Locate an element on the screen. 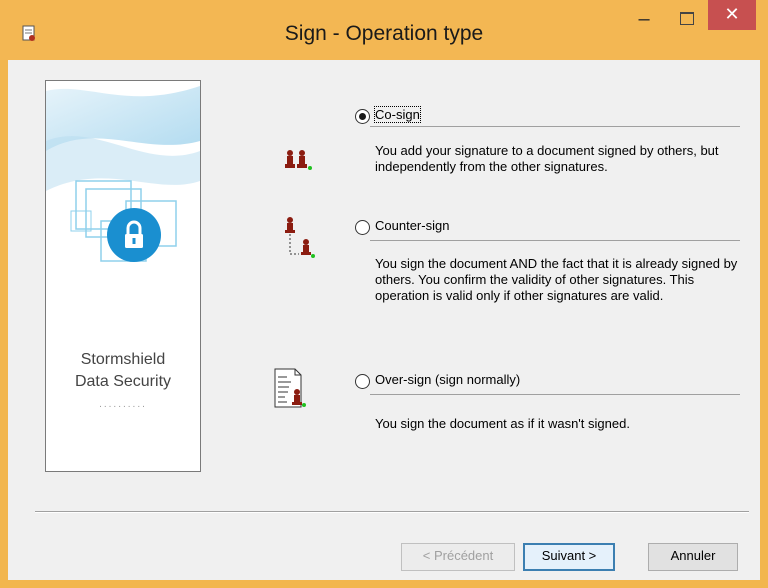 This screenshot has width=768, height=588. co-sign-icon is located at coordinates (298, 160).